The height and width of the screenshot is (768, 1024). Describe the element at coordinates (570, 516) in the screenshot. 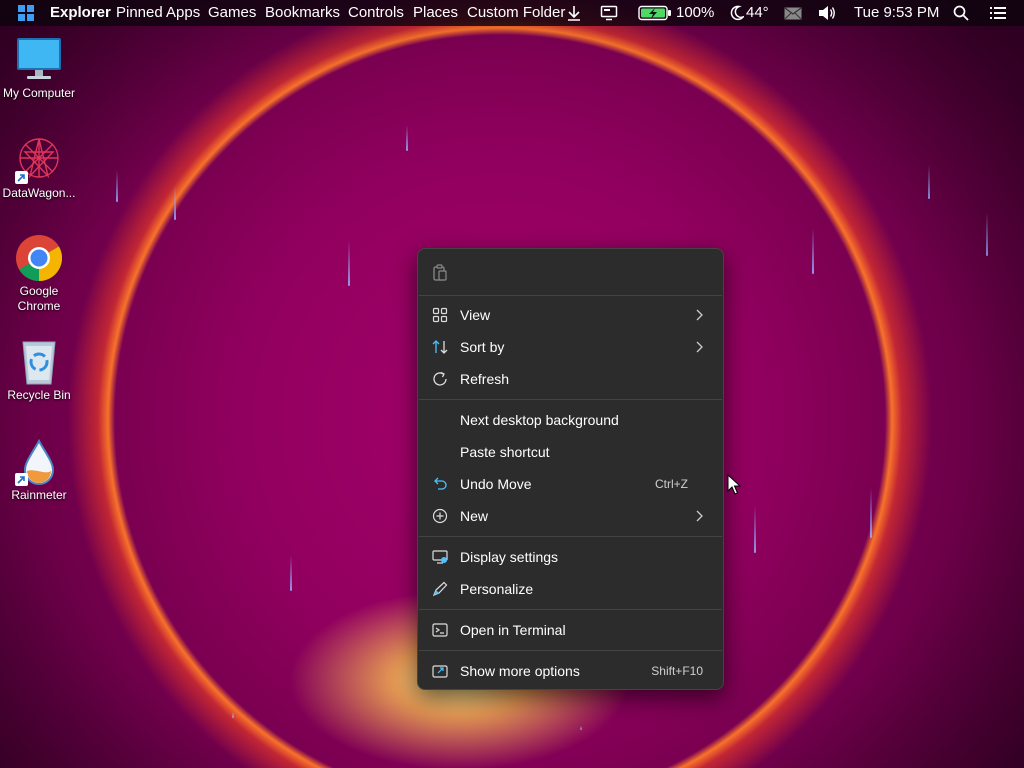

I see `menu-item-new: New` at that location.